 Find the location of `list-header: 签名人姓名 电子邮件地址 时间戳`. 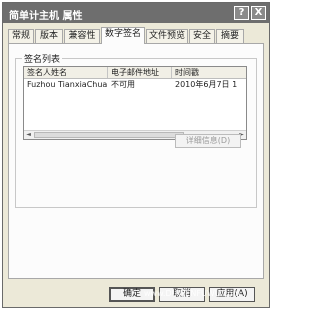

list-header: 签名人姓名 电子邮件地址 时间戳 is located at coordinates (135, 73).